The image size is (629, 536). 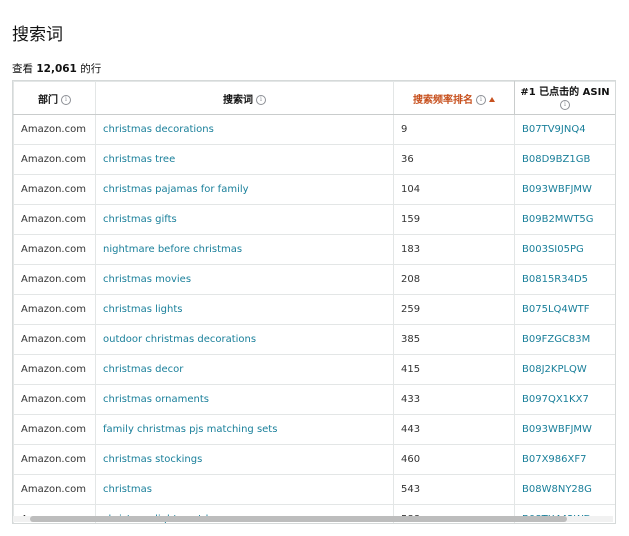 What do you see at coordinates (244, 369) in the screenshot?
I see `search-term-link: christmas decor` at bounding box center [244, 369].